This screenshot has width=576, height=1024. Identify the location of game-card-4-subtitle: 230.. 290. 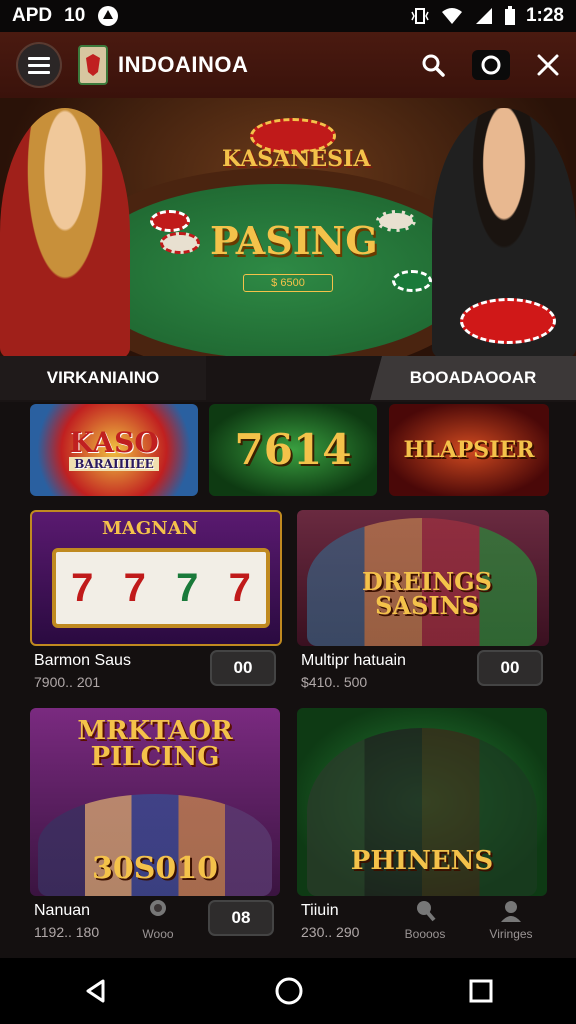
(330, 932).